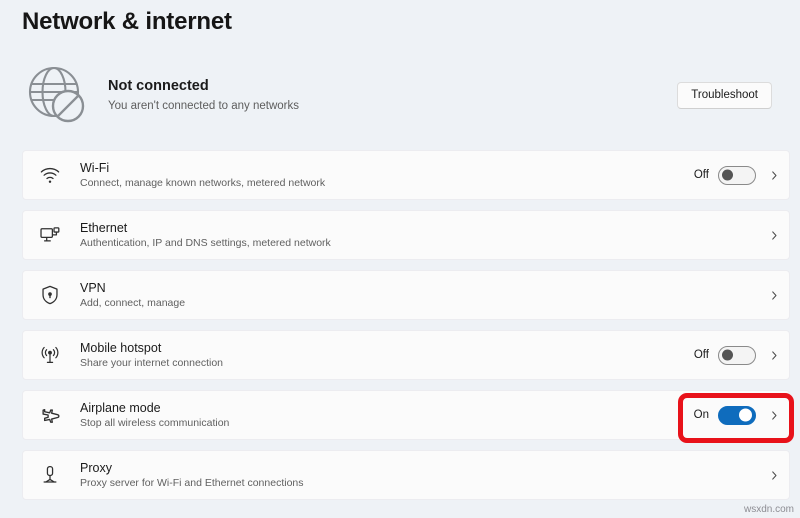  I want to click on ethernet-controls, so click(772, 235).